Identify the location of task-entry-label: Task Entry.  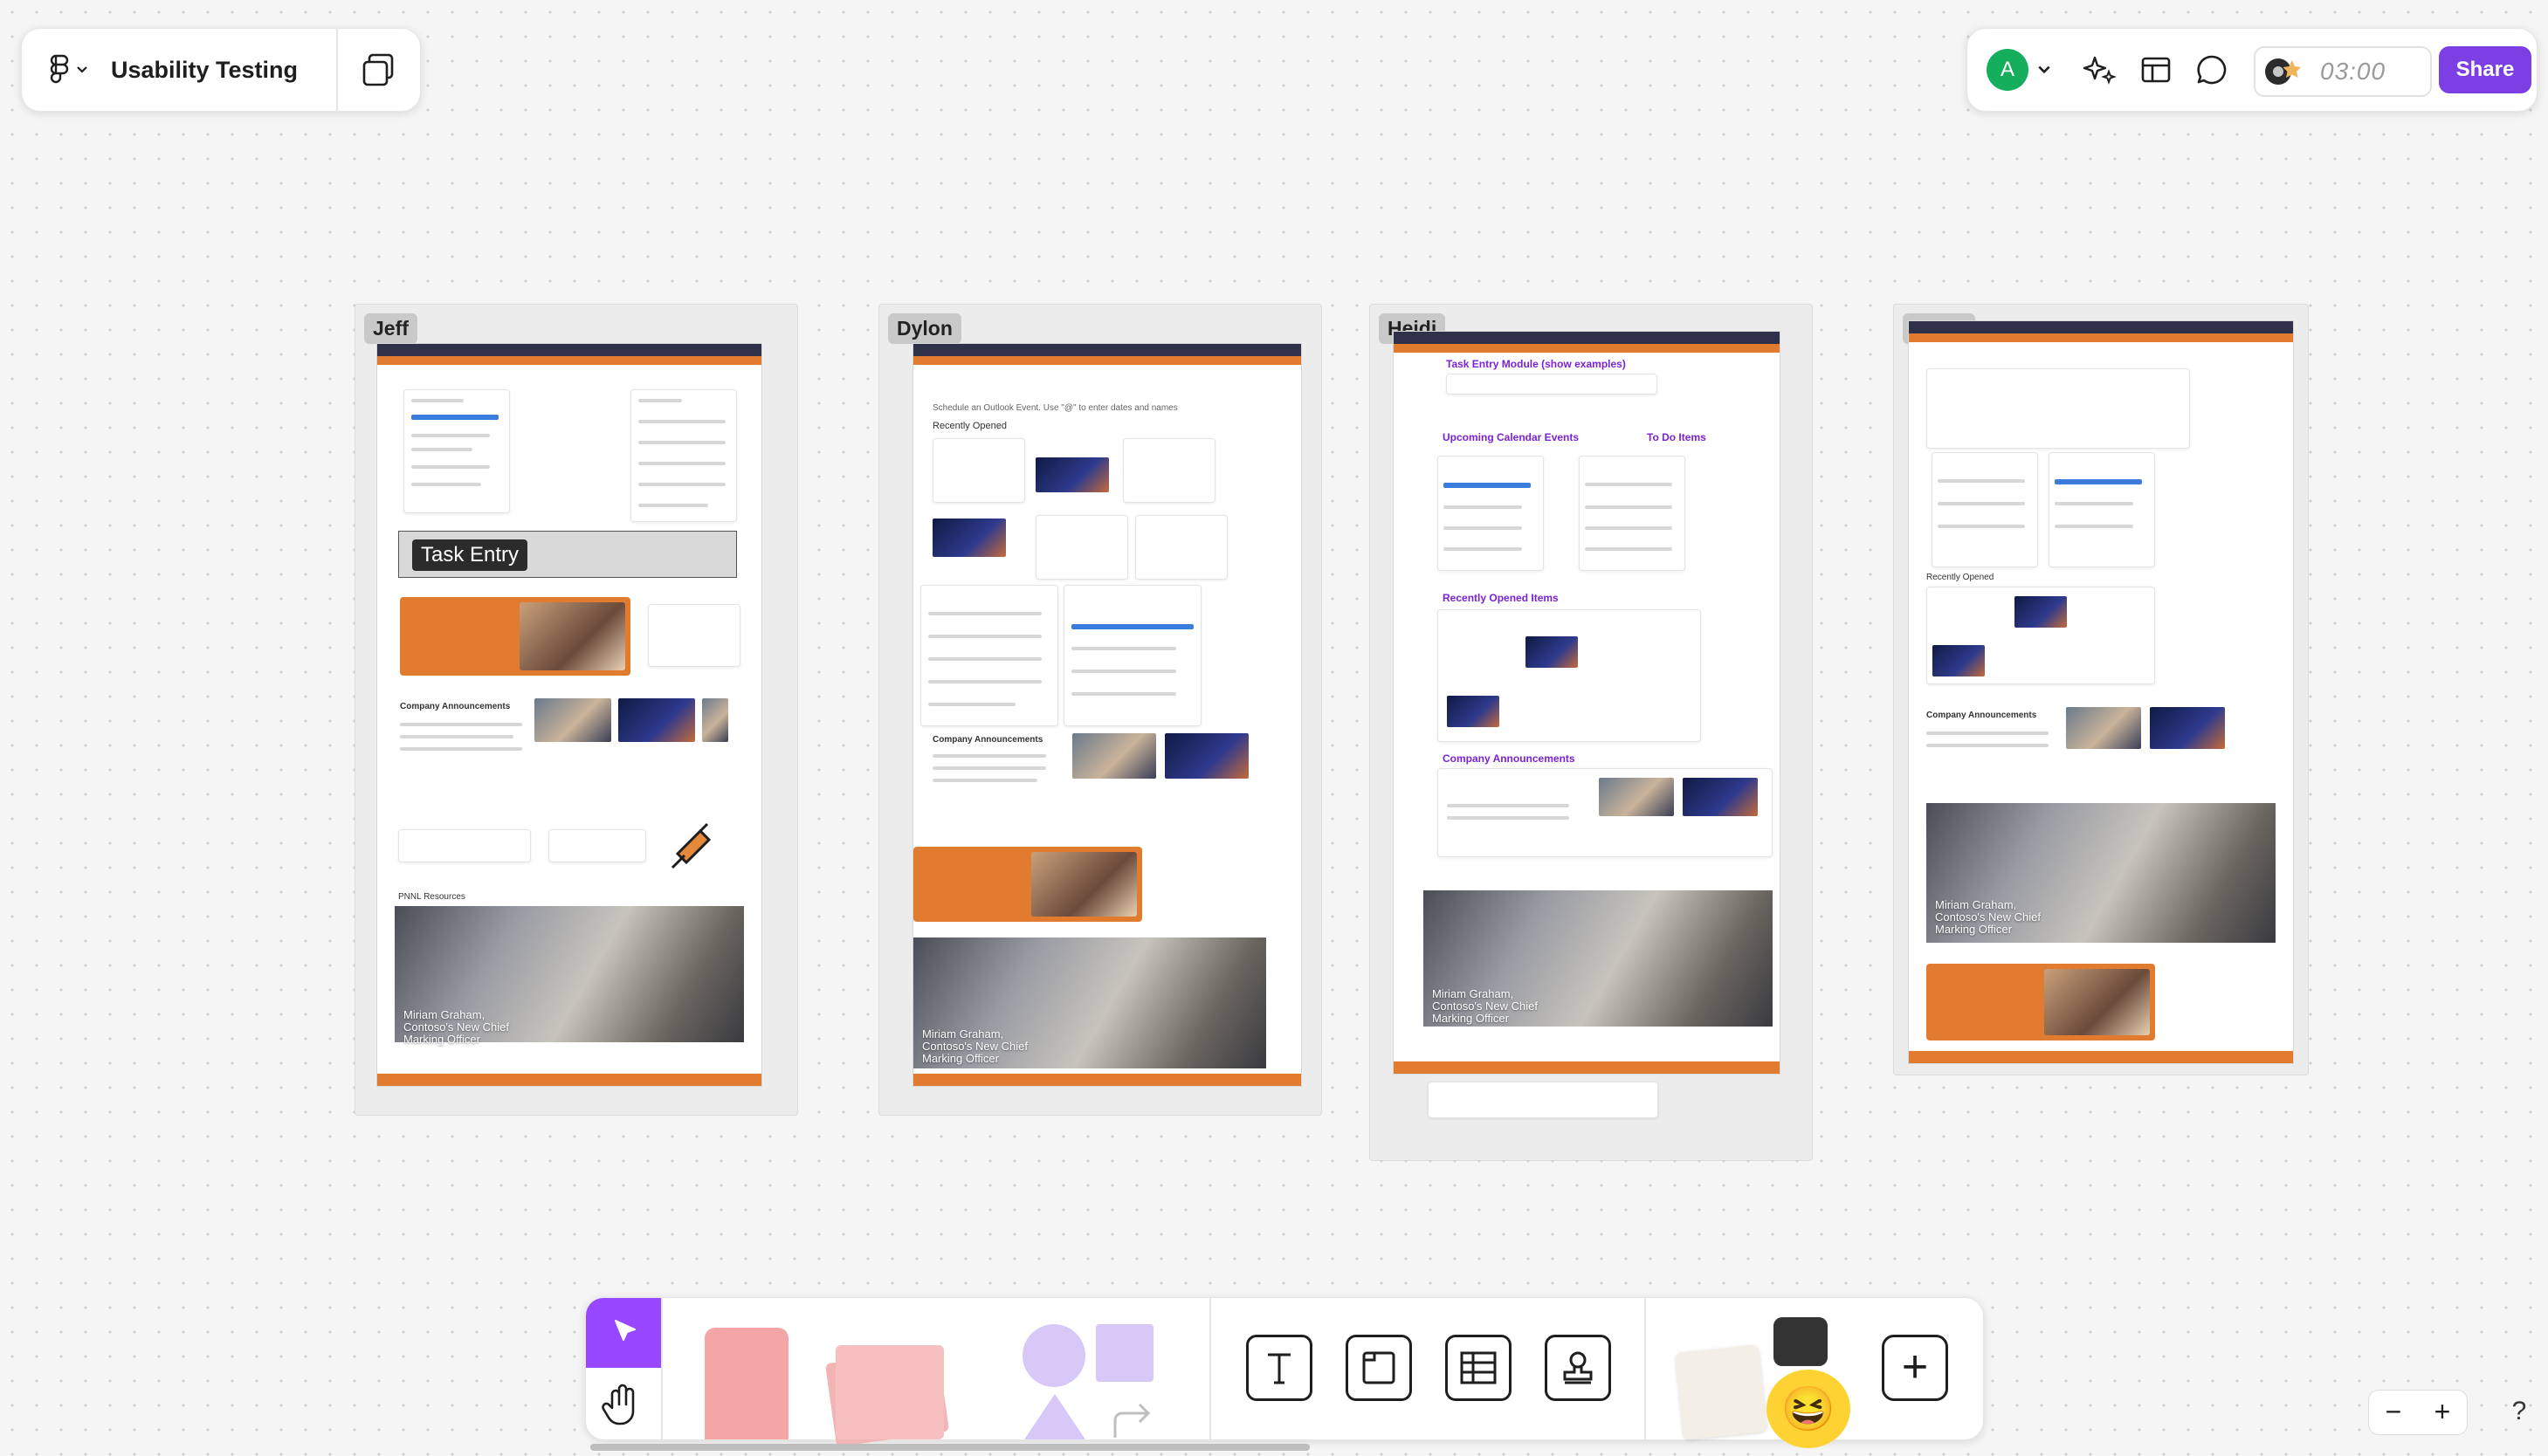
(470, 555).